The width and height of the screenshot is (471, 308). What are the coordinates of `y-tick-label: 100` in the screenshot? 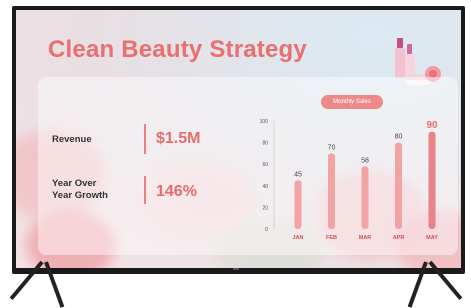 It's located at (264, 122).